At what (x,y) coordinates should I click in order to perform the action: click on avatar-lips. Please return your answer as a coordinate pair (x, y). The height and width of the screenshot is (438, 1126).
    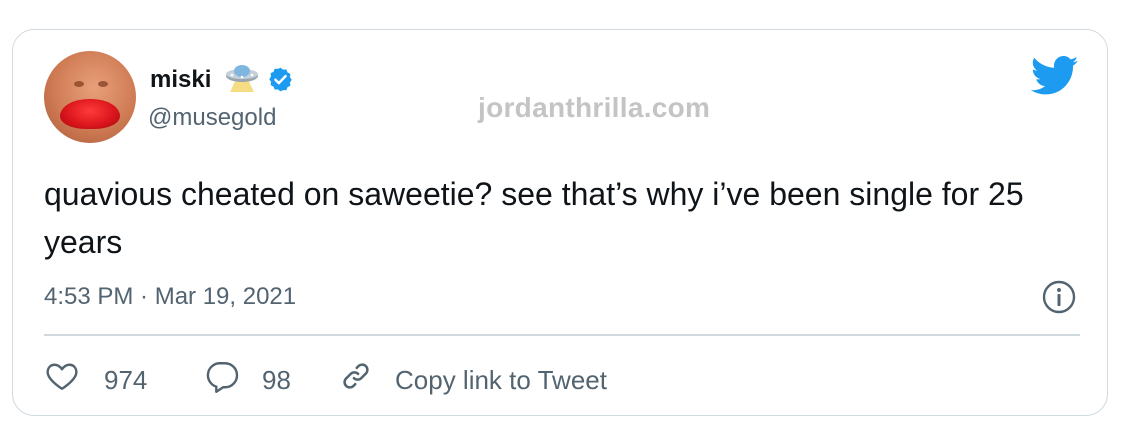
    Looking at the image, I should click on (90, 114).